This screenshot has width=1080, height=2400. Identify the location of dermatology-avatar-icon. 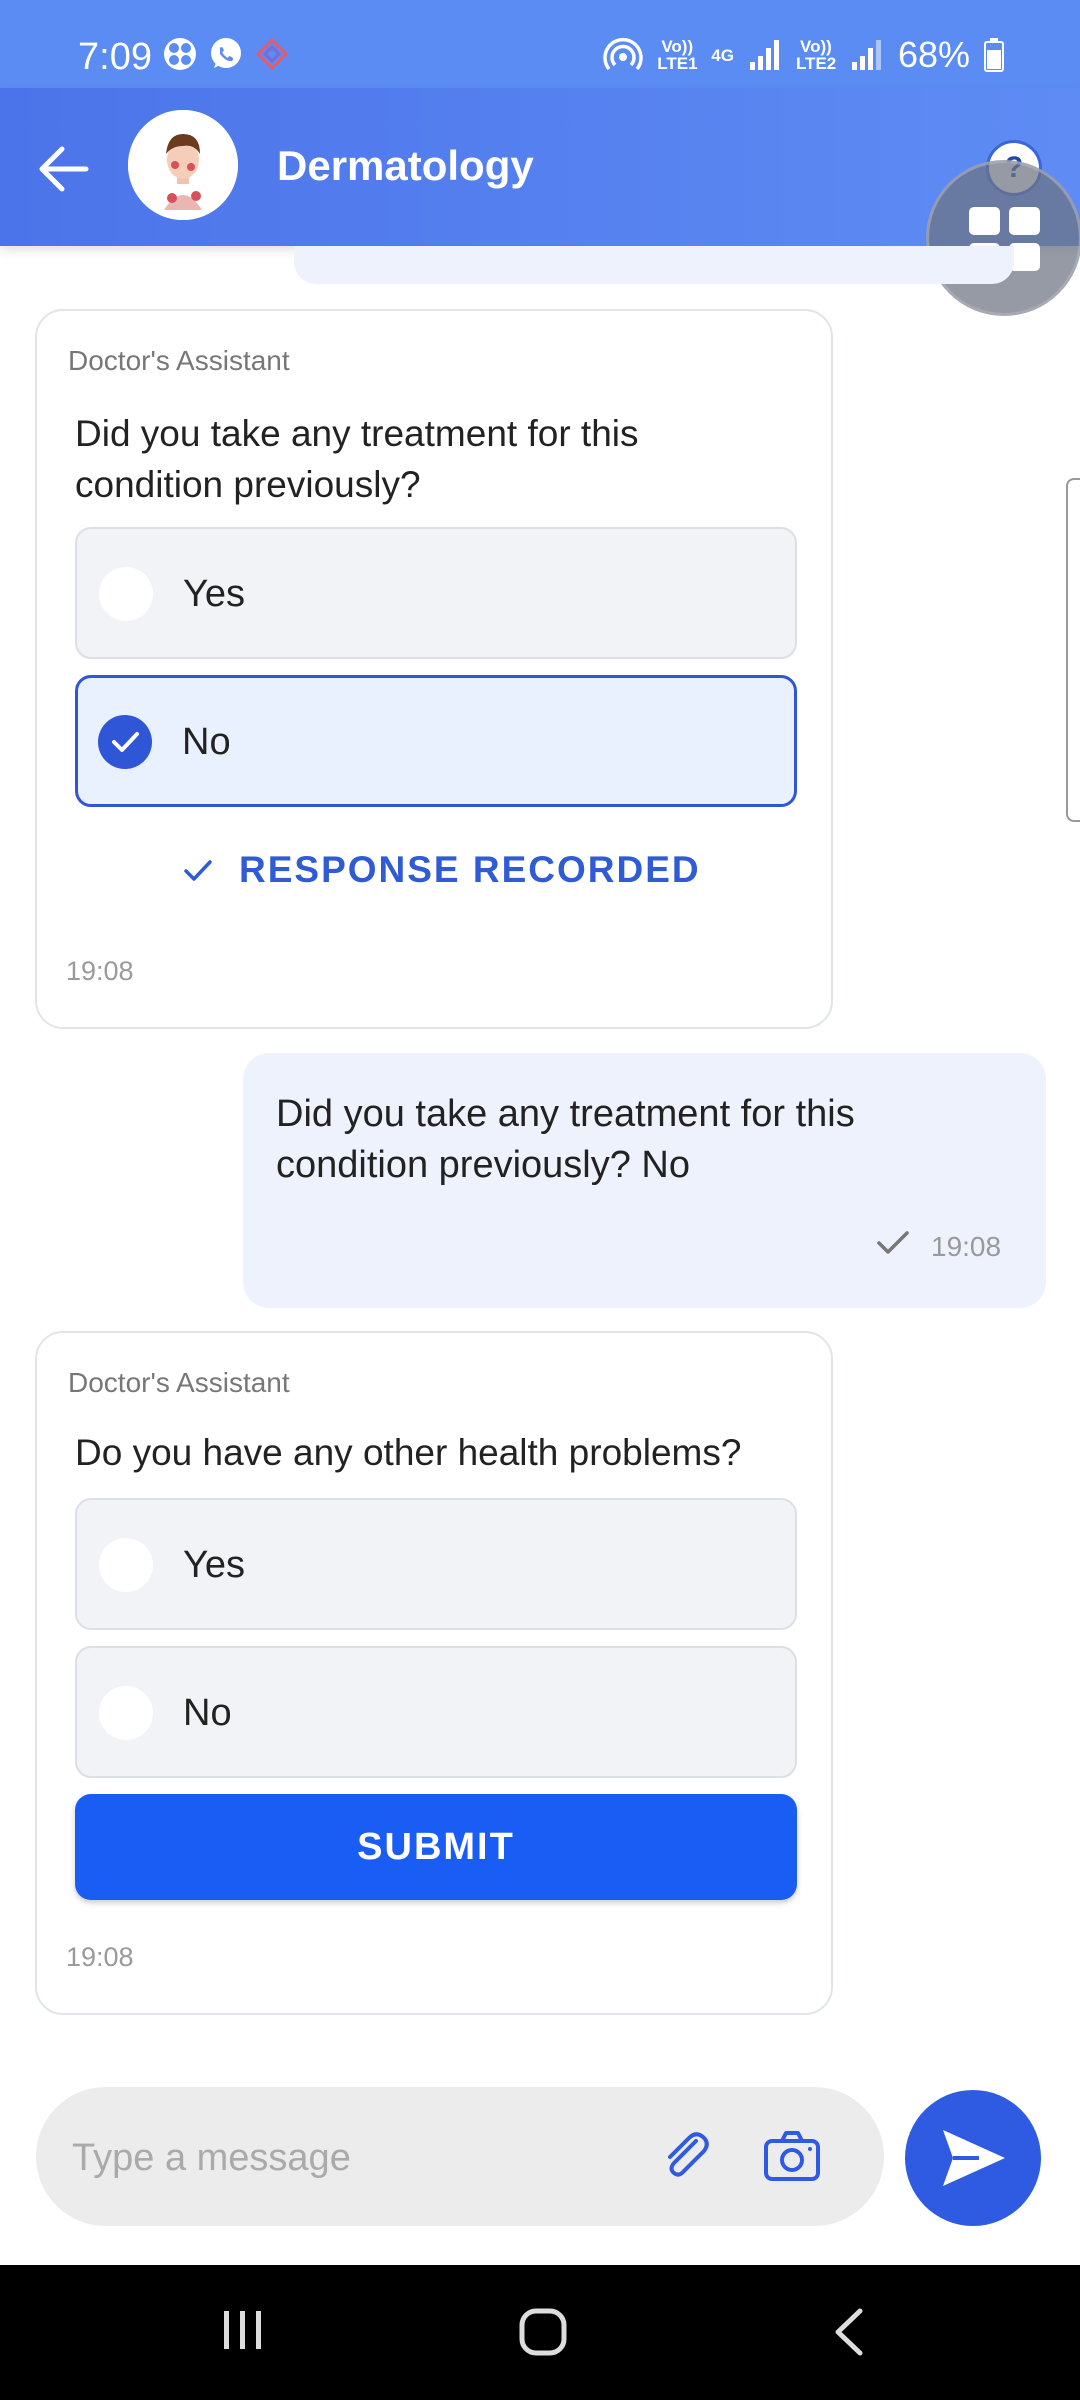
(183, 165).